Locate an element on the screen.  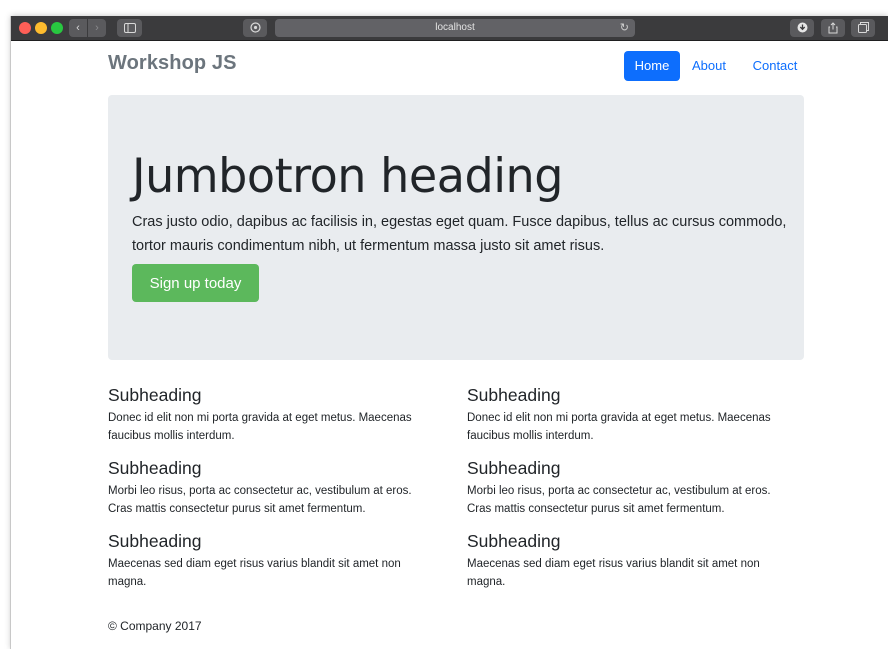
minimize-window-icon is located at coordinates (41, 28).